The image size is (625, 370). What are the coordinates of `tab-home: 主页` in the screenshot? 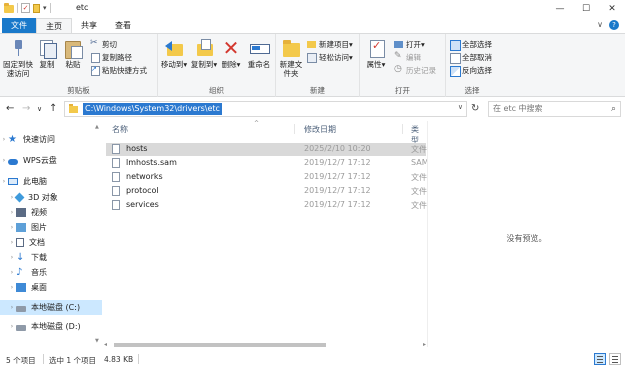 It's located at (54, 25).